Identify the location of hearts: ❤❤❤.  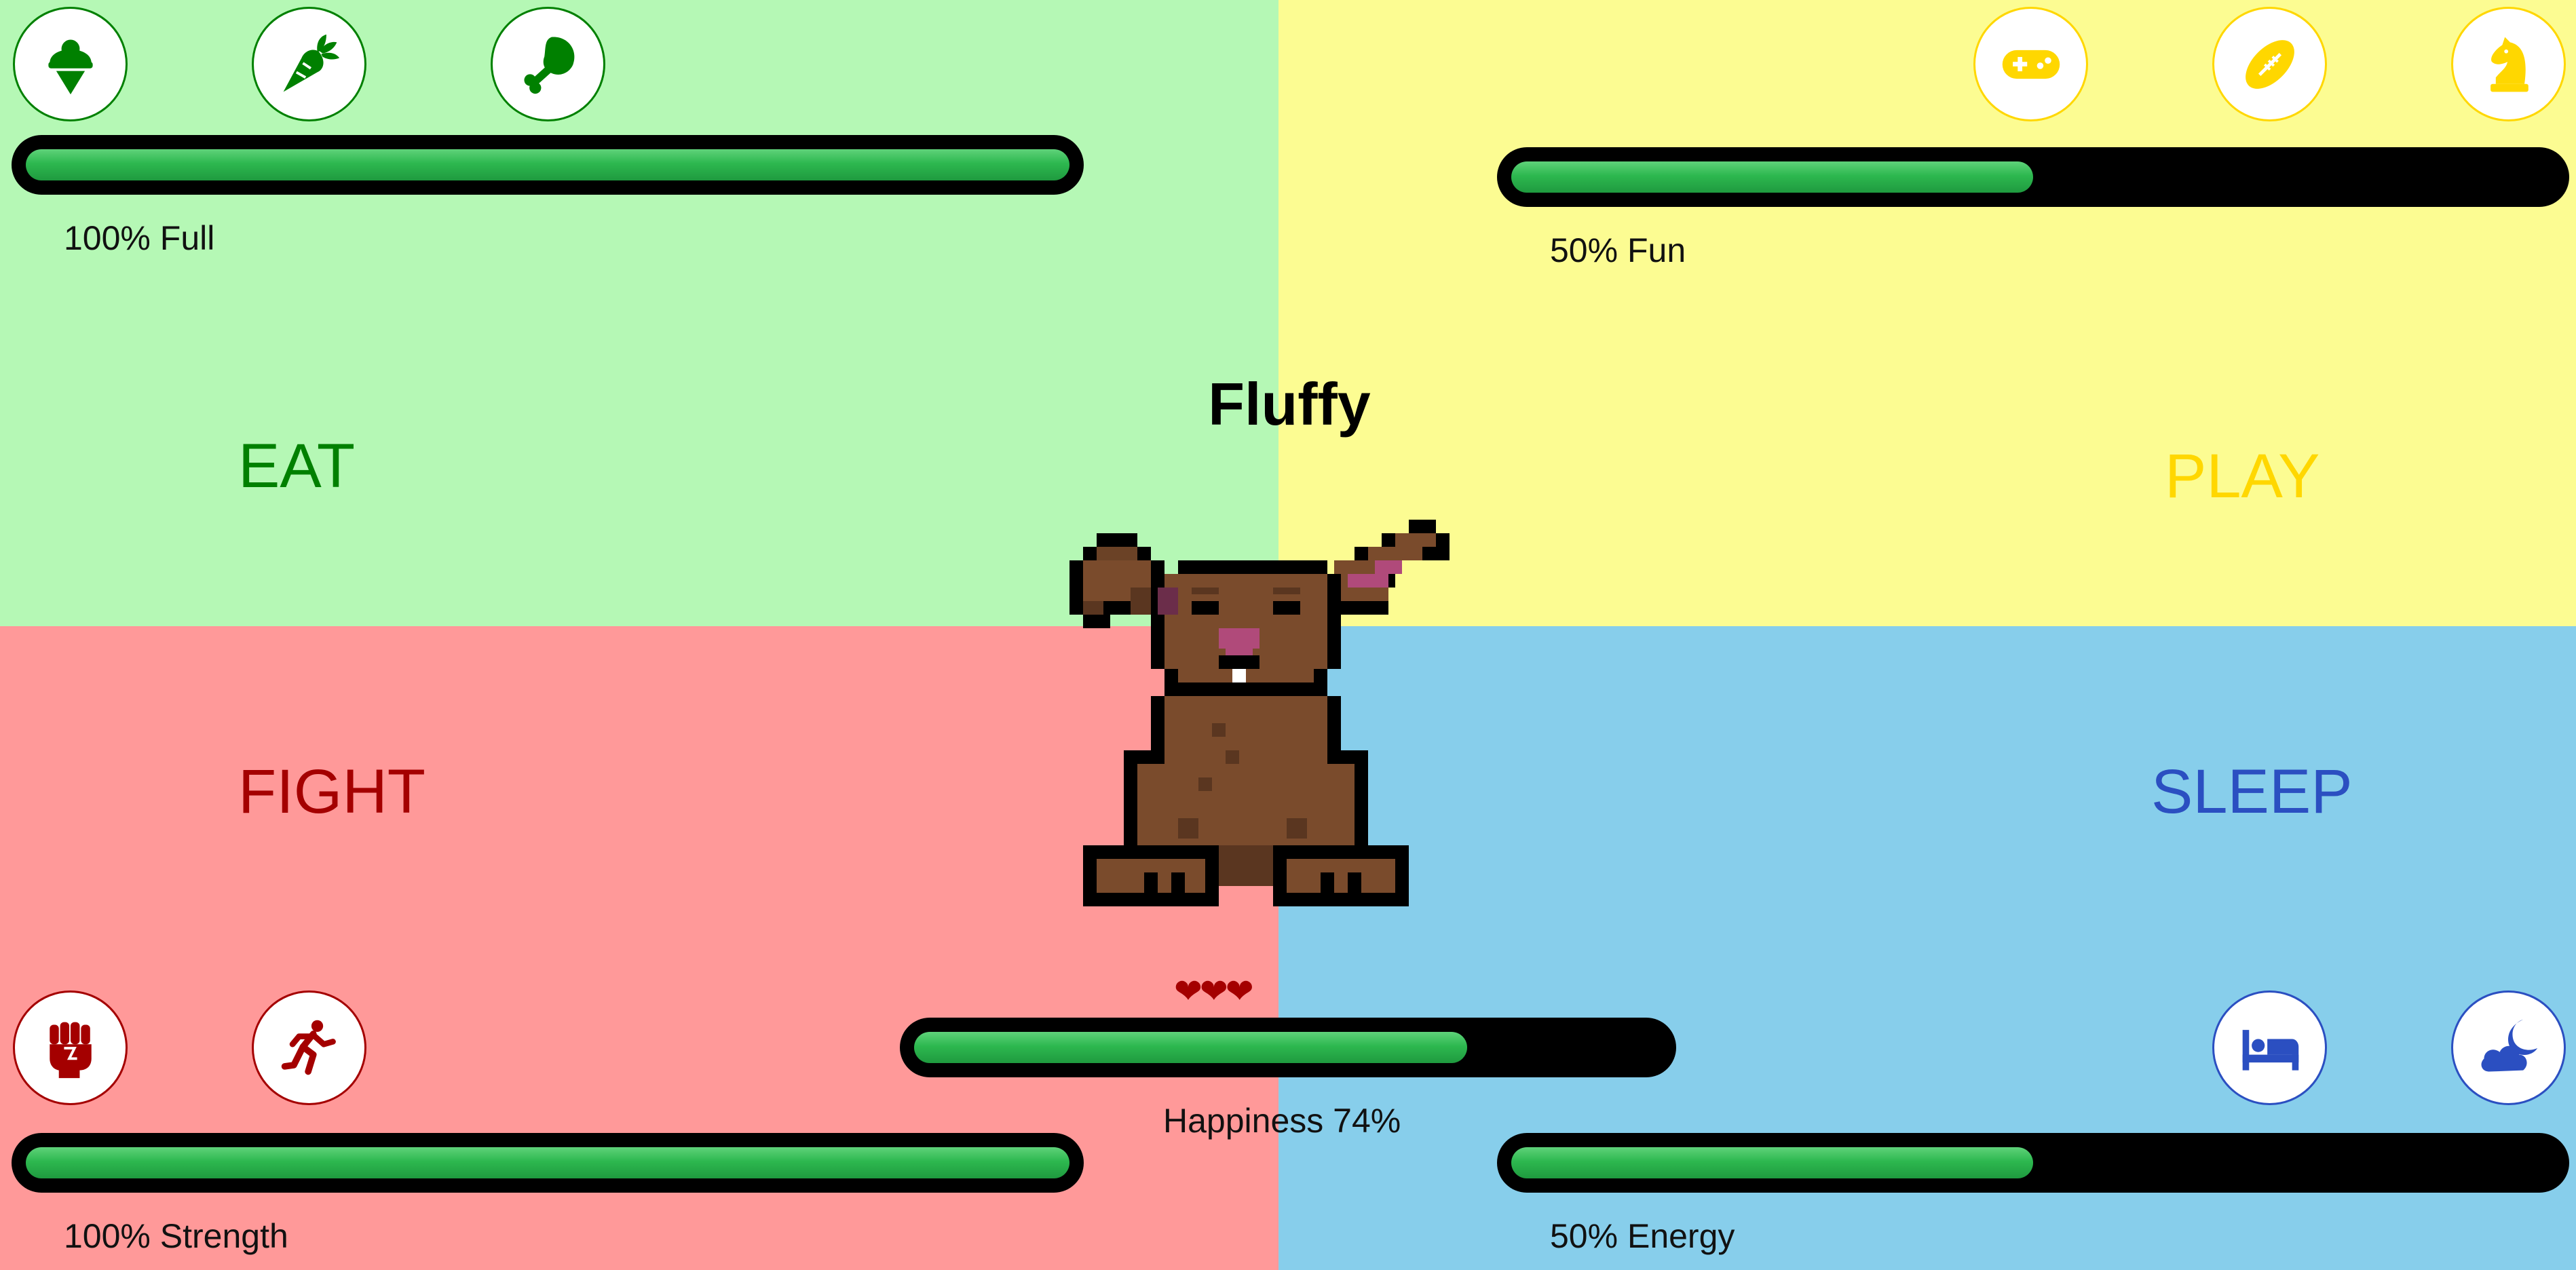
(1214, 991).